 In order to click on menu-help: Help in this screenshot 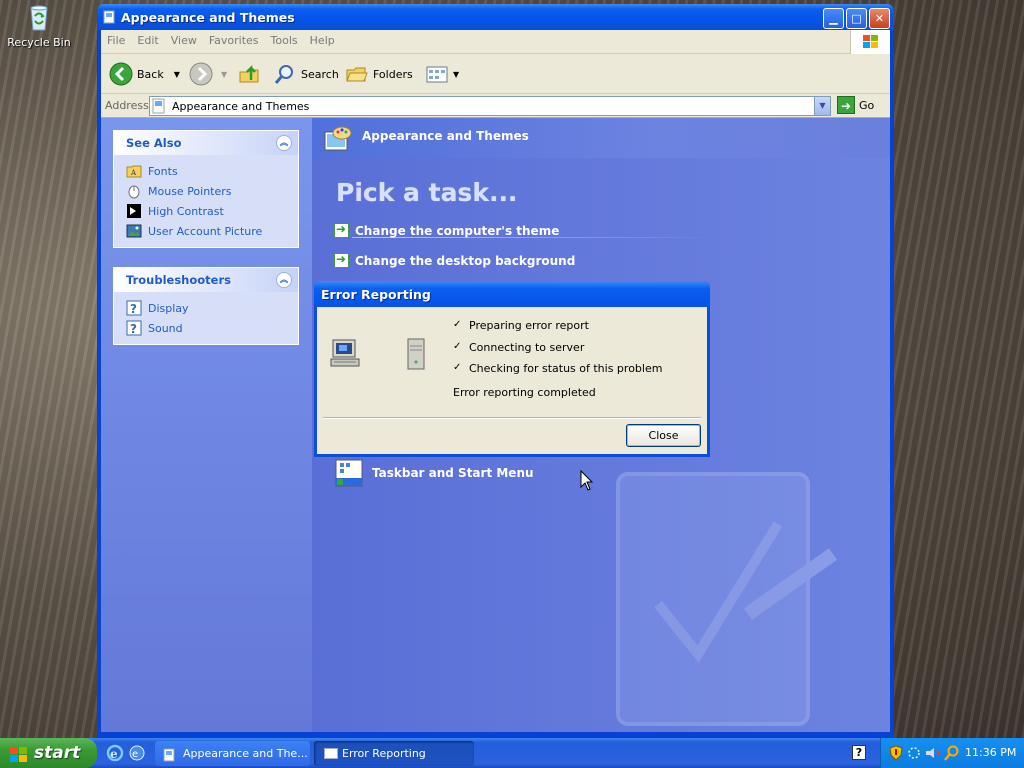, I will do `click(322, 41)`.